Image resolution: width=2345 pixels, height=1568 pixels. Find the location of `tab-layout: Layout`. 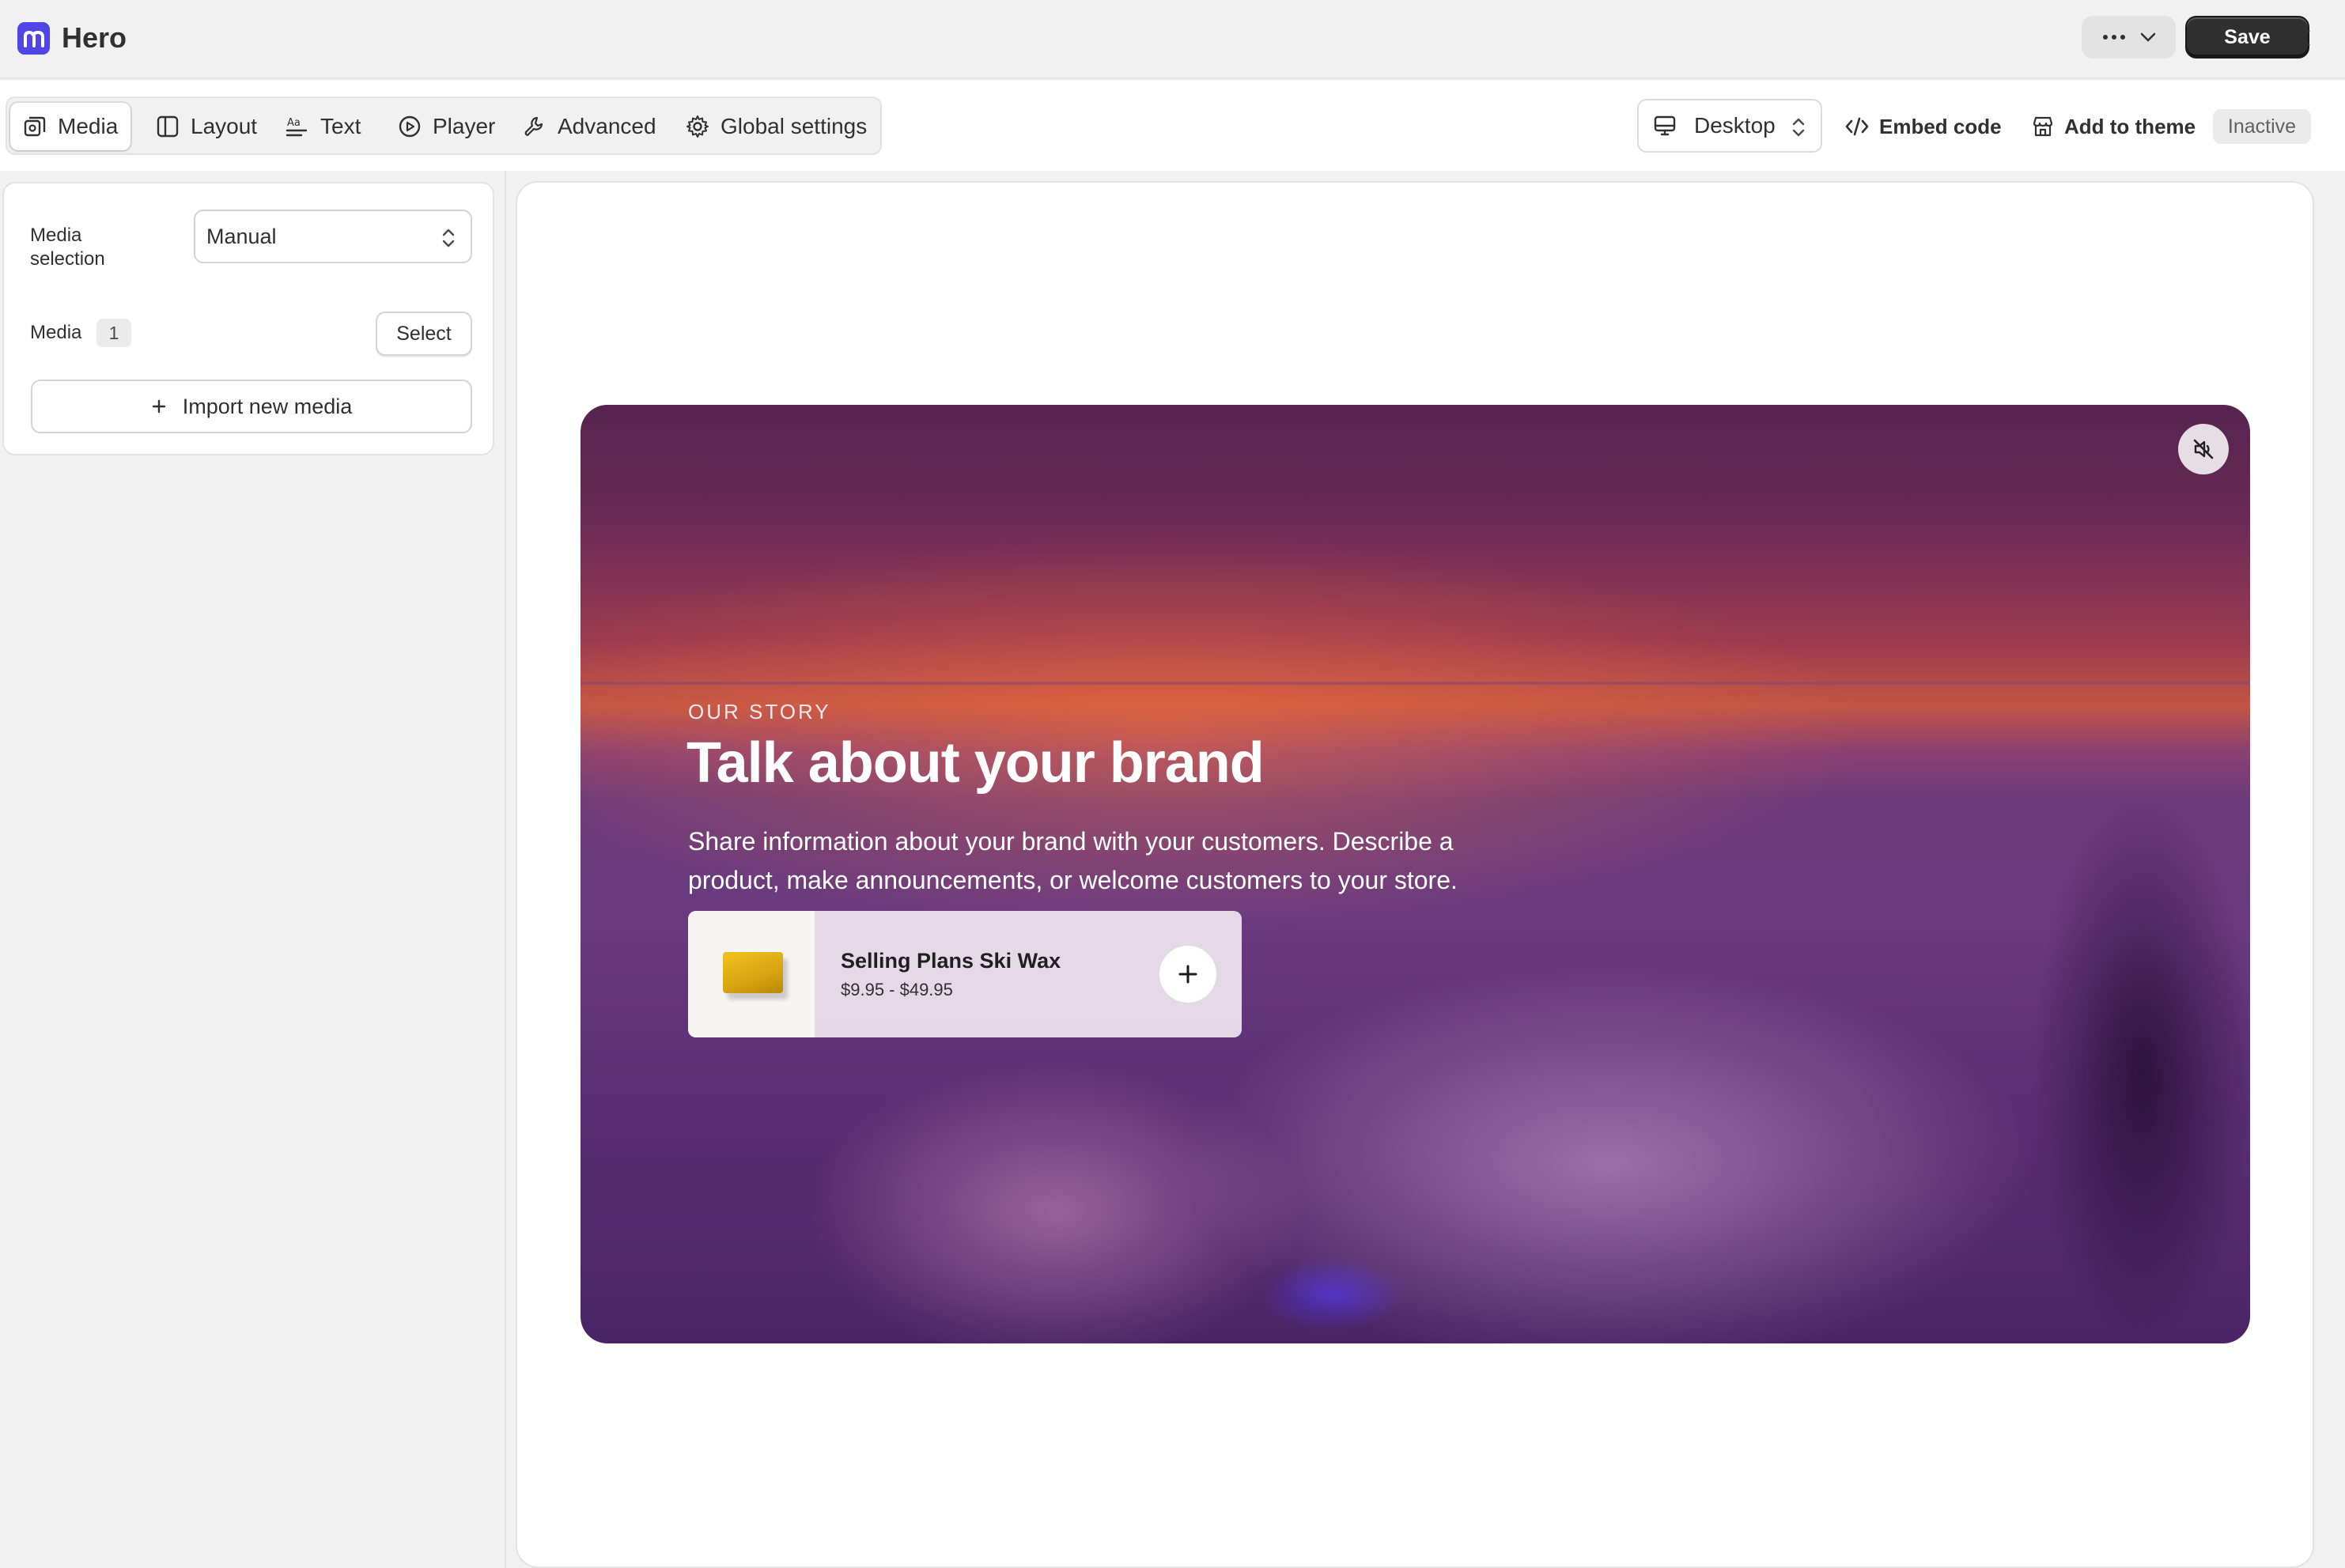

tab-layout: Layout is located at coordinates (206, 126).